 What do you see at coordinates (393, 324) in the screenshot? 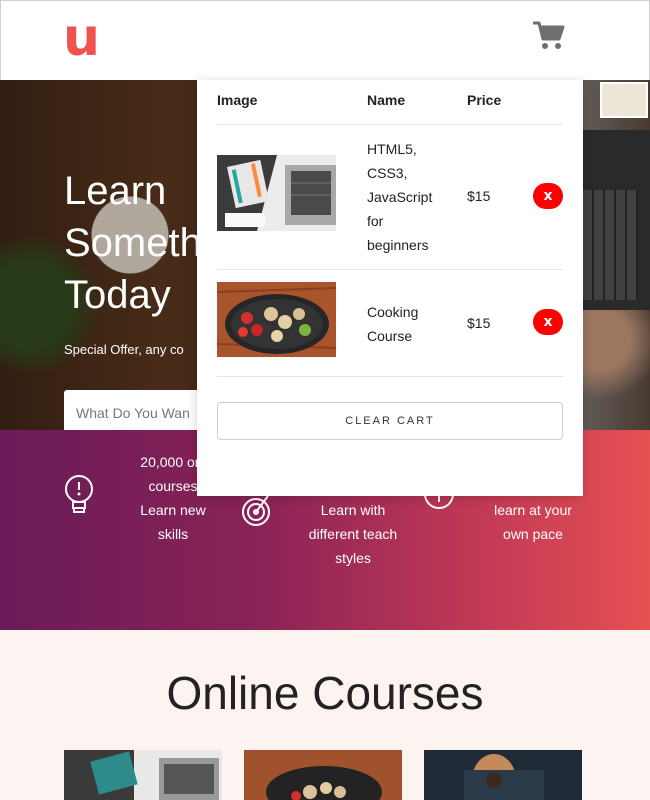
I see `cart-item-name: Cooking Course` at bounding box center [393, 324].